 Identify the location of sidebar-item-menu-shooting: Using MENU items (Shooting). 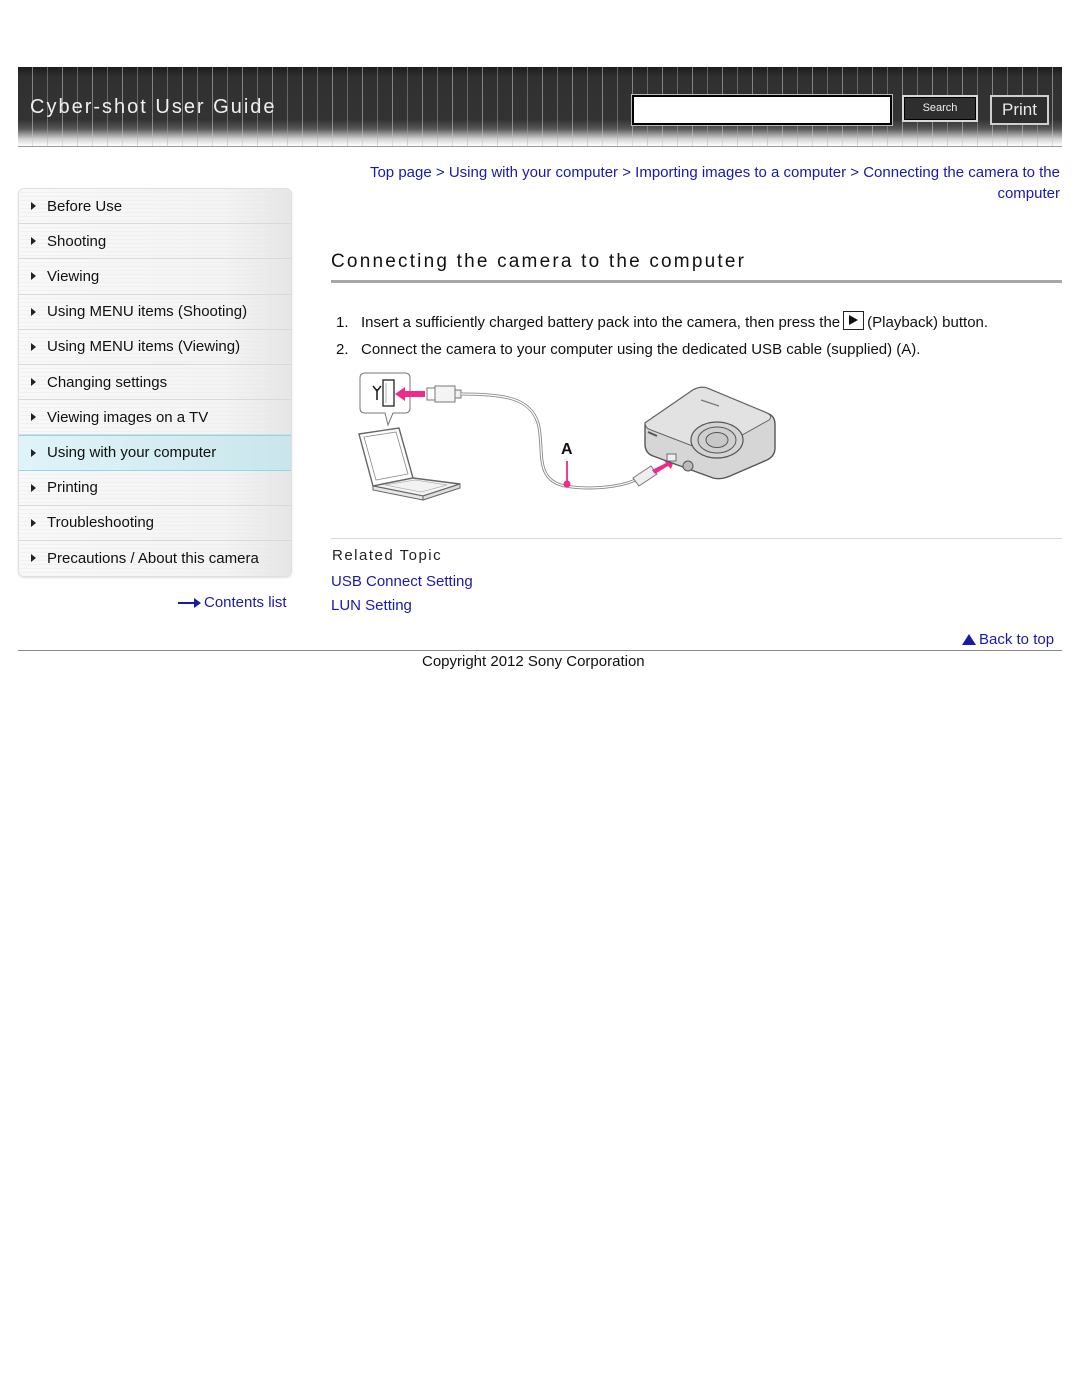
(155, 312).